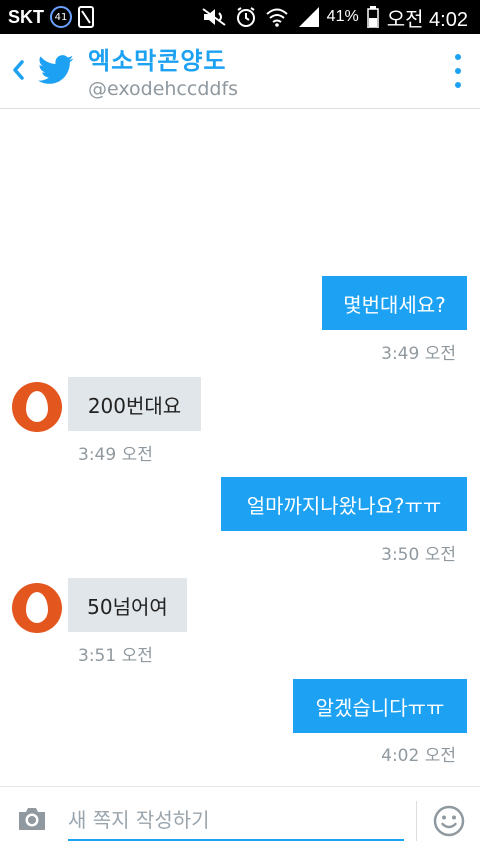  I want to click on twitter-bird-icon, so click(56, 69).